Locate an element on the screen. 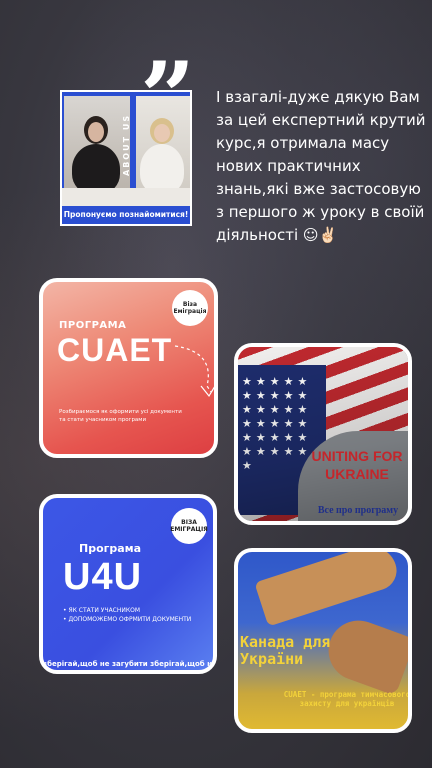 This screenshot has height=768, width=432. list-item: ЯК СТАТИ УЧАСНИКОМ is located at coordinates (127, 610).